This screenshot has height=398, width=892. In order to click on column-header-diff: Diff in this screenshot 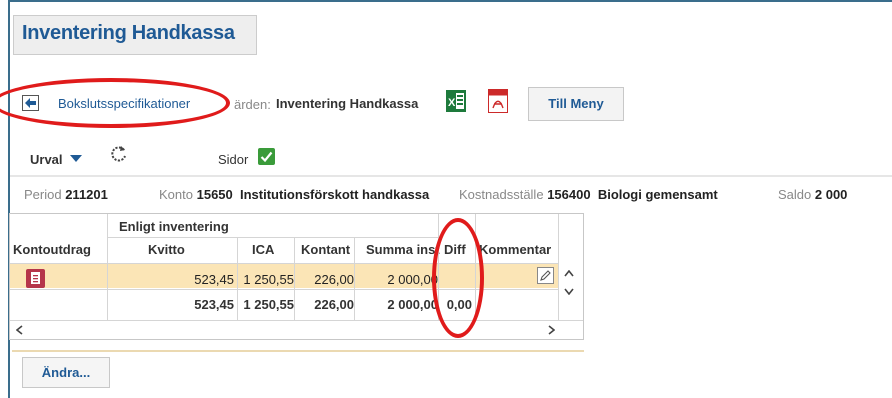, I will do `click(455, 249)`.